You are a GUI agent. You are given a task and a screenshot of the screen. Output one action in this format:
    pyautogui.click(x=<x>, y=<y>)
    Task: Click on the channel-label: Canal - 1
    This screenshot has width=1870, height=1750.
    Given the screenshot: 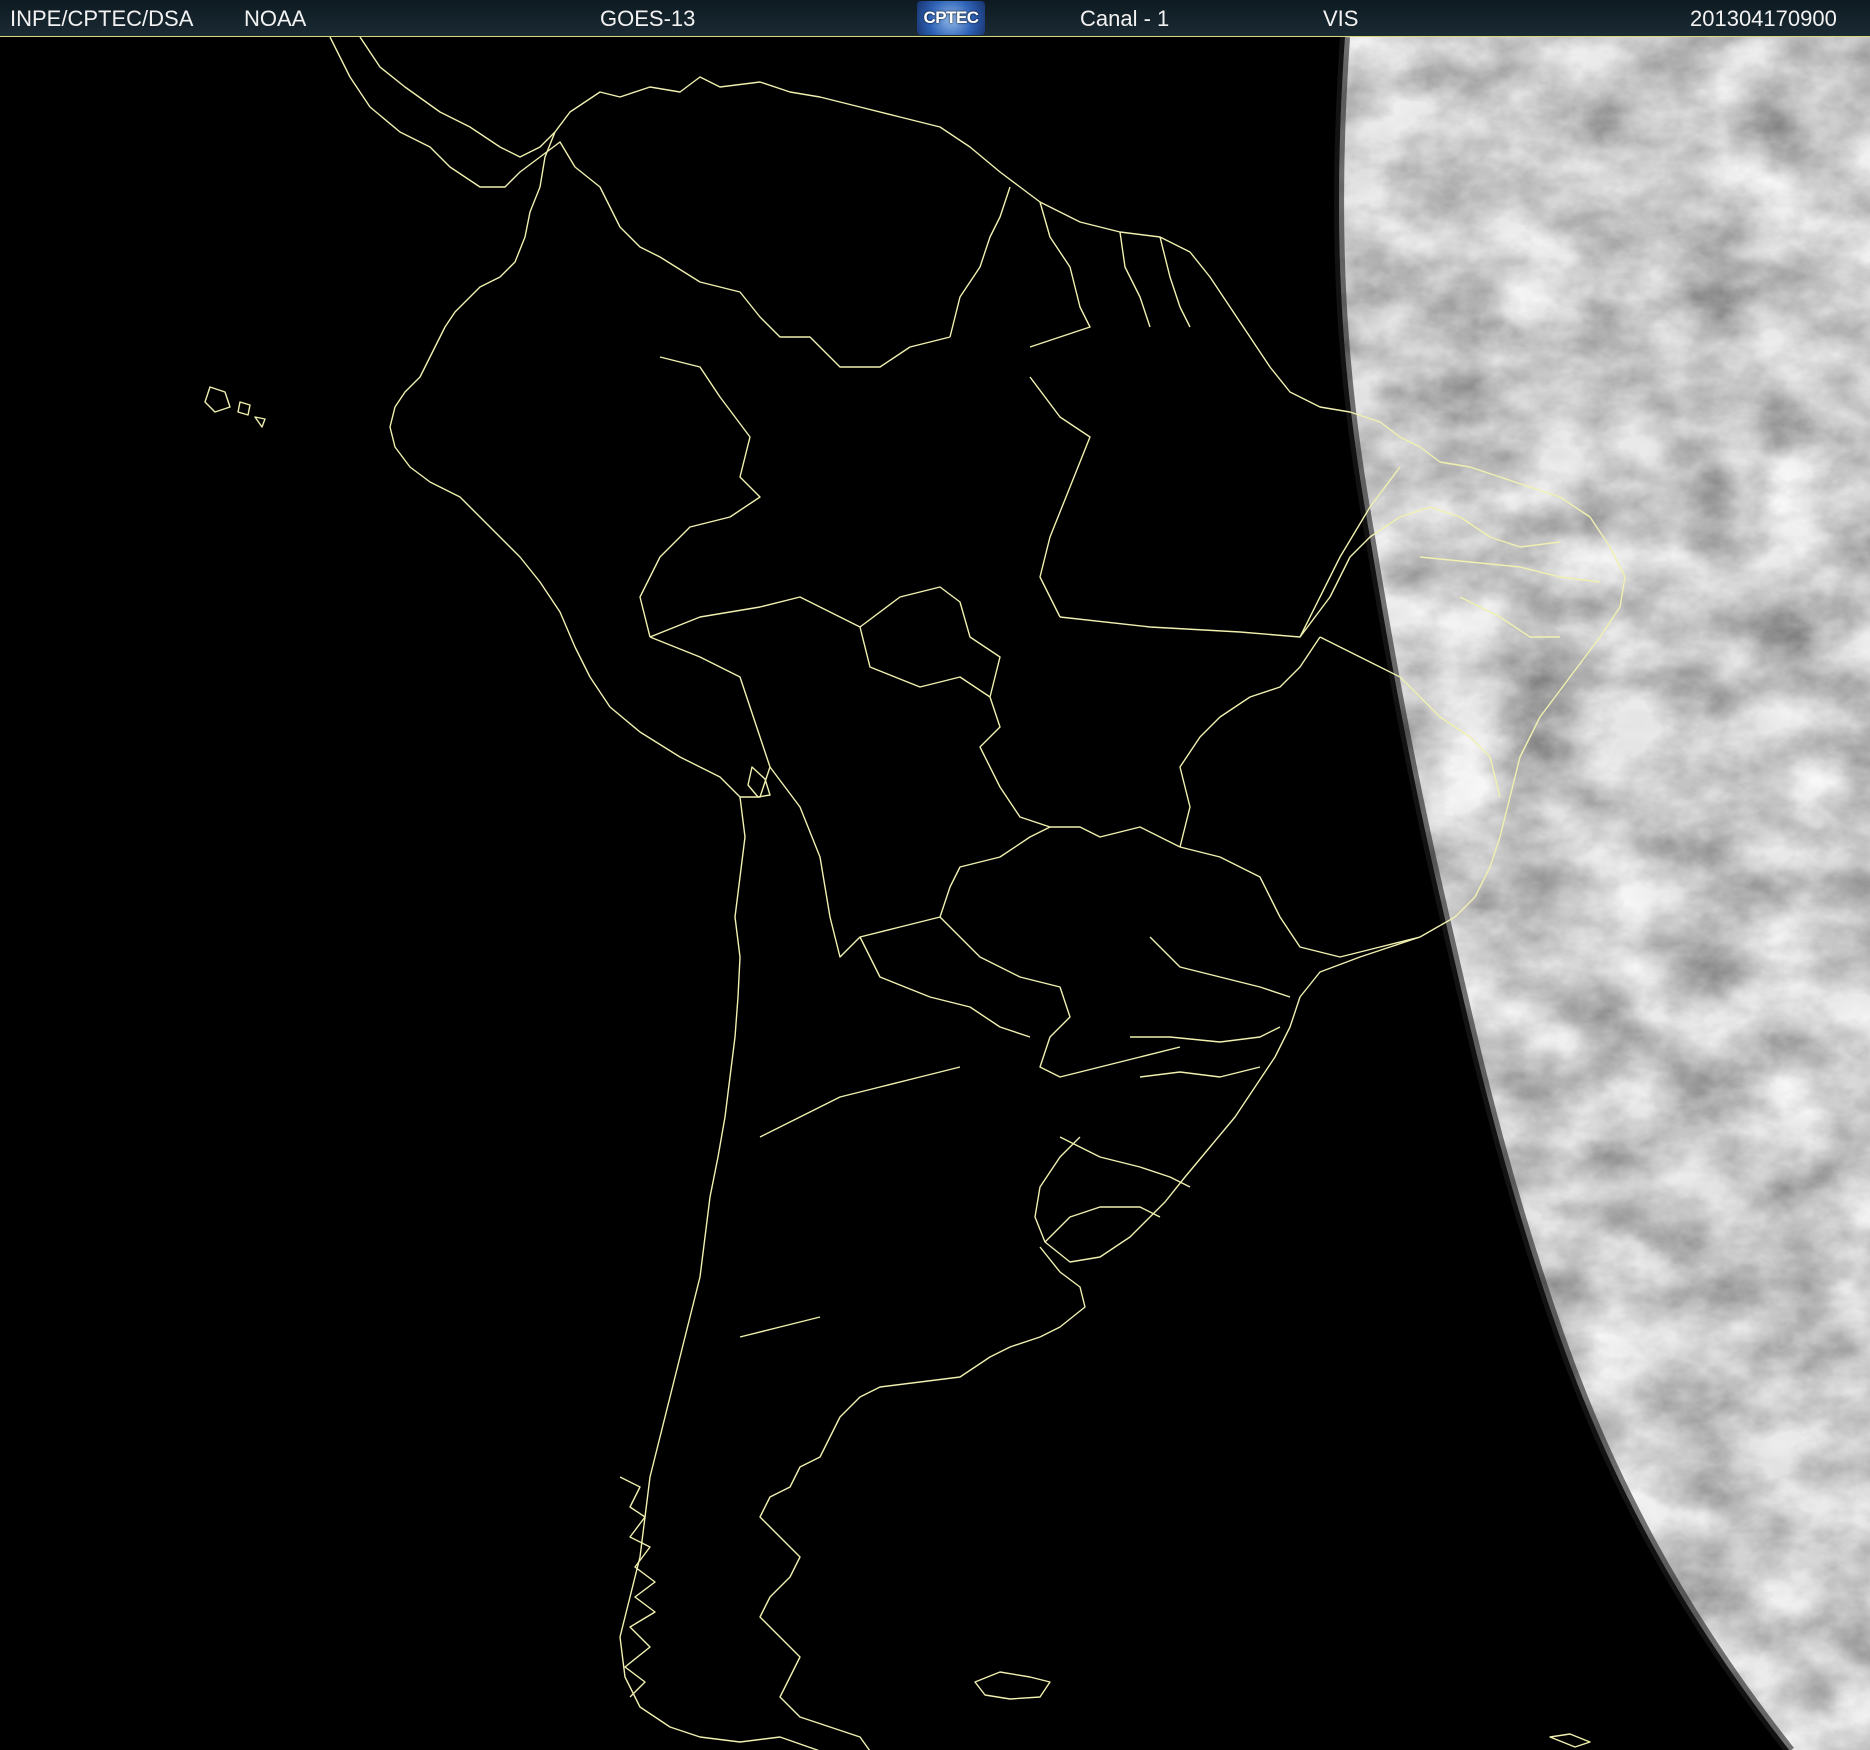 What is the action you would take?
    pyautogui.click(x=1125, y=18)
    